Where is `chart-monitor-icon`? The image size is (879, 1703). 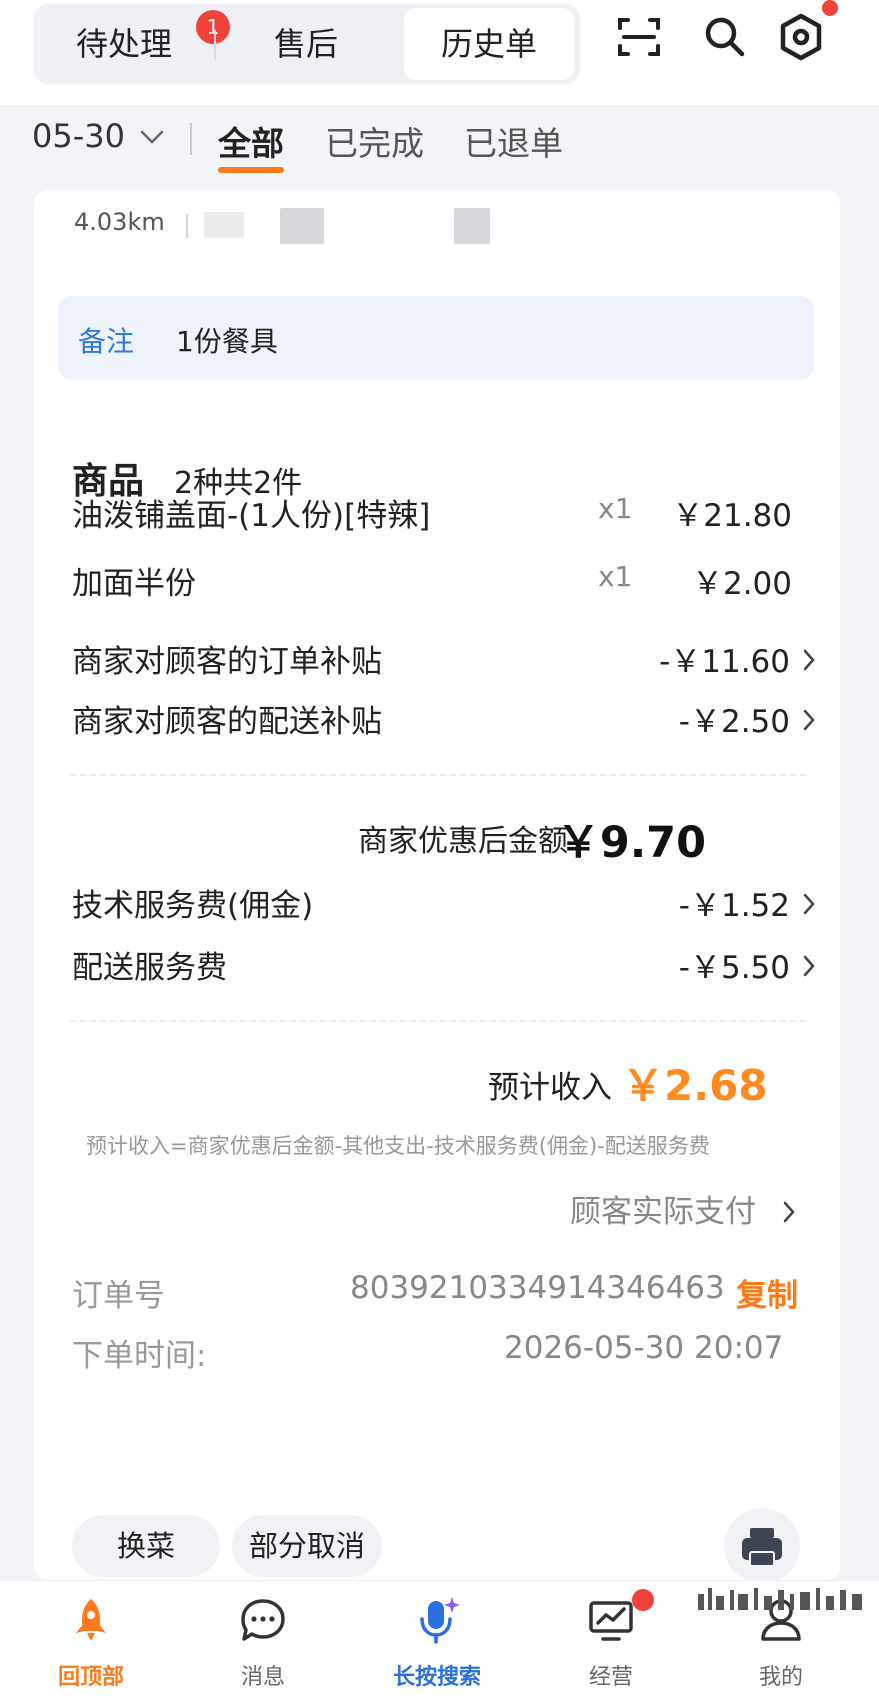 chart-monitor-icon is located at coordinates (611, 1621).